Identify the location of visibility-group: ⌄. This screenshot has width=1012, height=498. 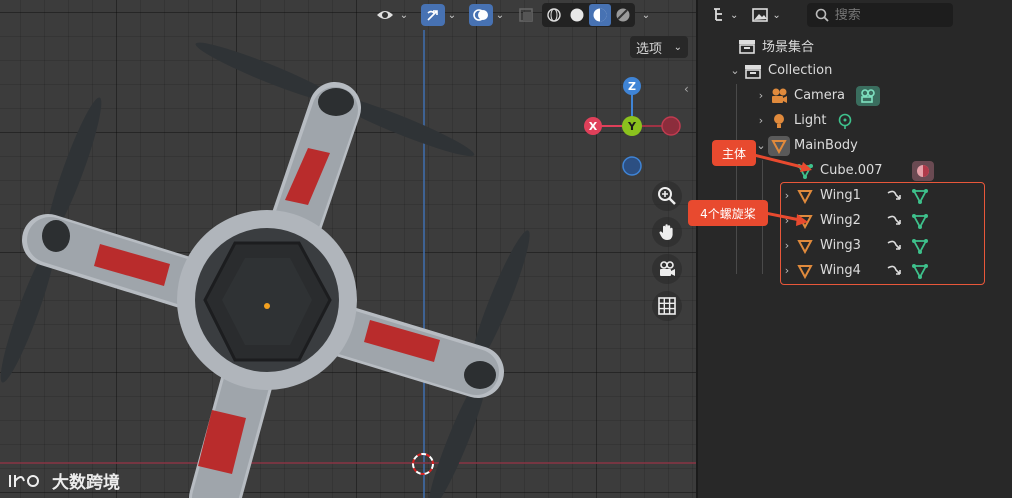
(392, 15).